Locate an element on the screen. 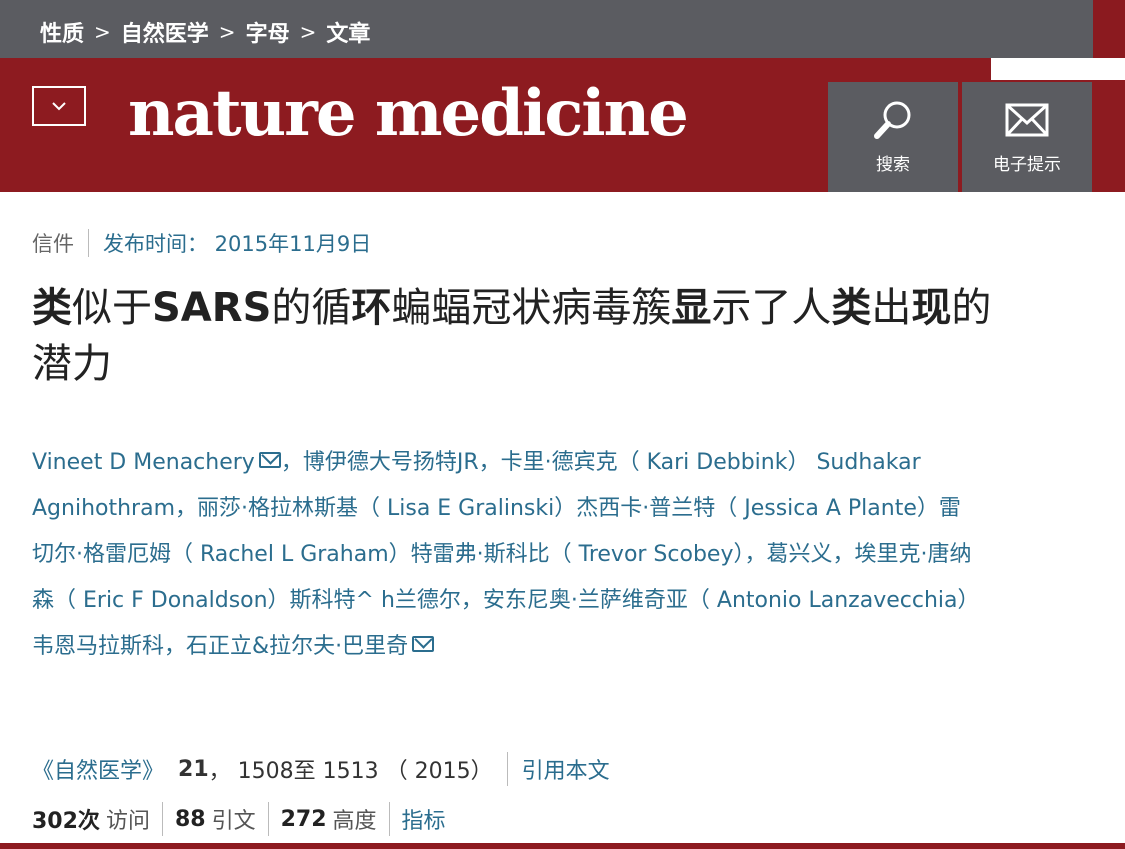  article-type: 信件 is located at coordinates (53, 244).